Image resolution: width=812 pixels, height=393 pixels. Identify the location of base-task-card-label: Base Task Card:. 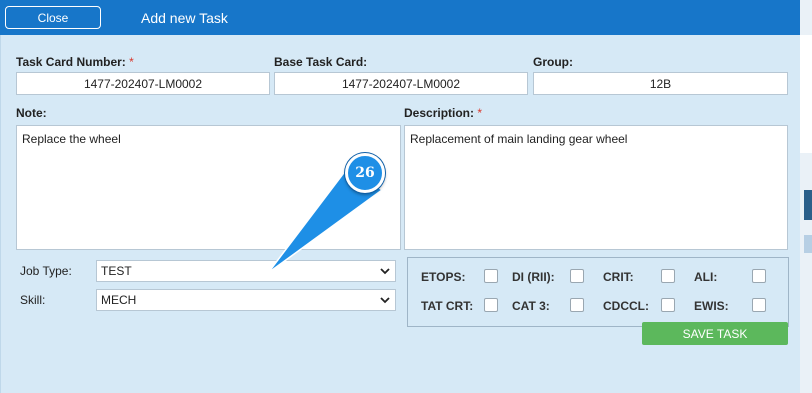
(321, 62).